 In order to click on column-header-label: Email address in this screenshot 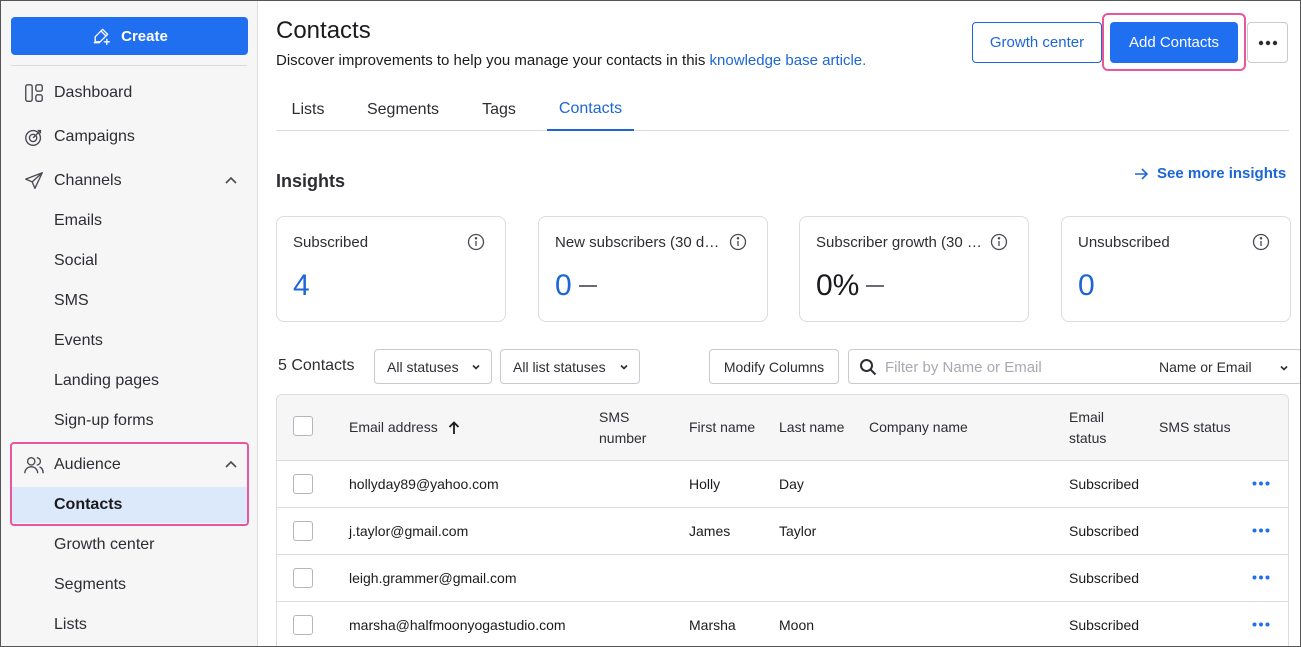, I will do `click(393, 427)`.